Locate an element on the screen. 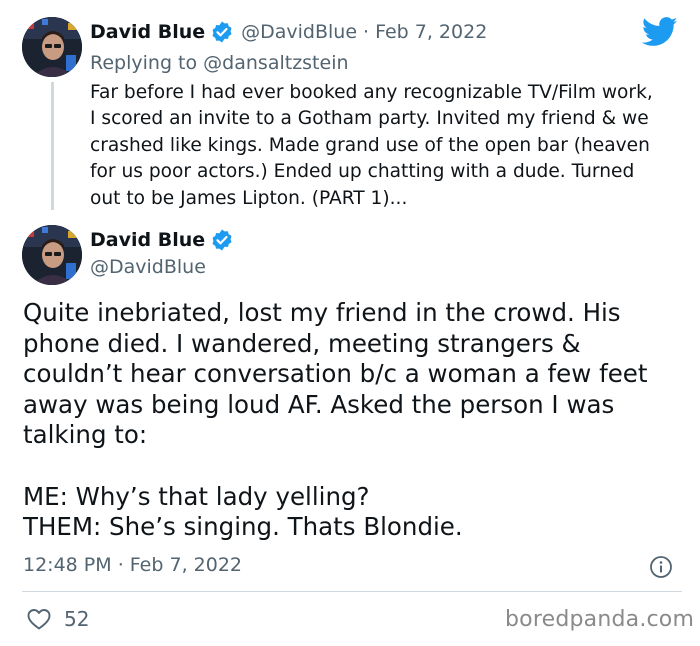 The width and height of the screenshot is (700, 646). reply-display-name: David Blue is located at coordinates (147, 32).